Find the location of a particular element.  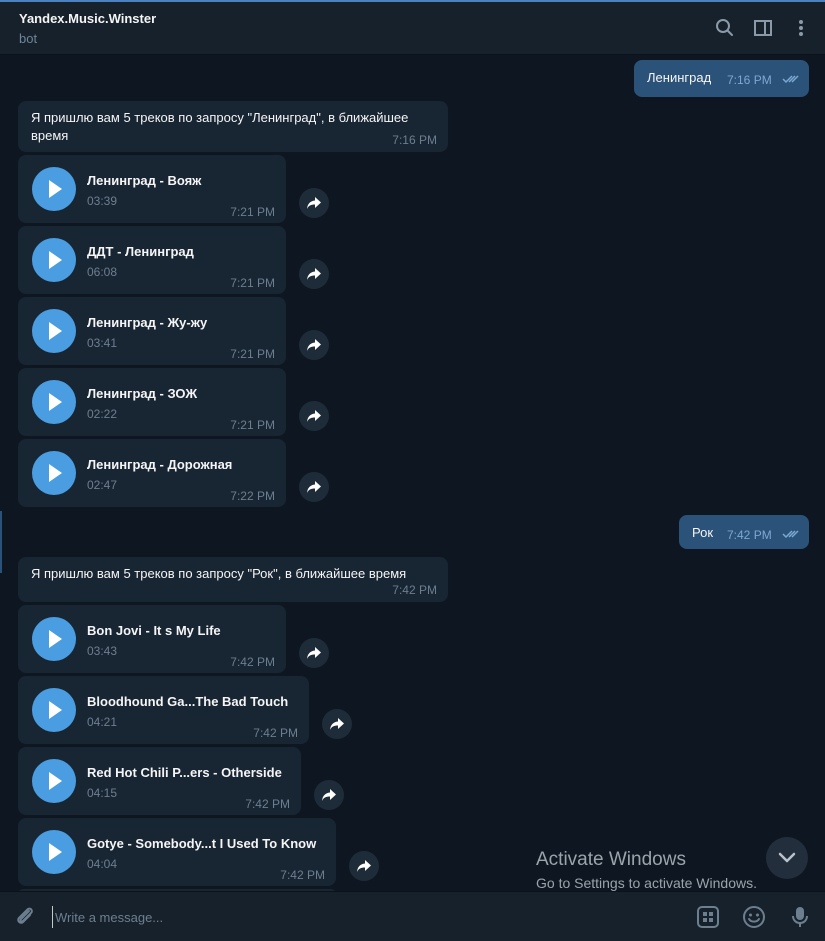

message-text: Ленинград is located at coordinates (679, 77).